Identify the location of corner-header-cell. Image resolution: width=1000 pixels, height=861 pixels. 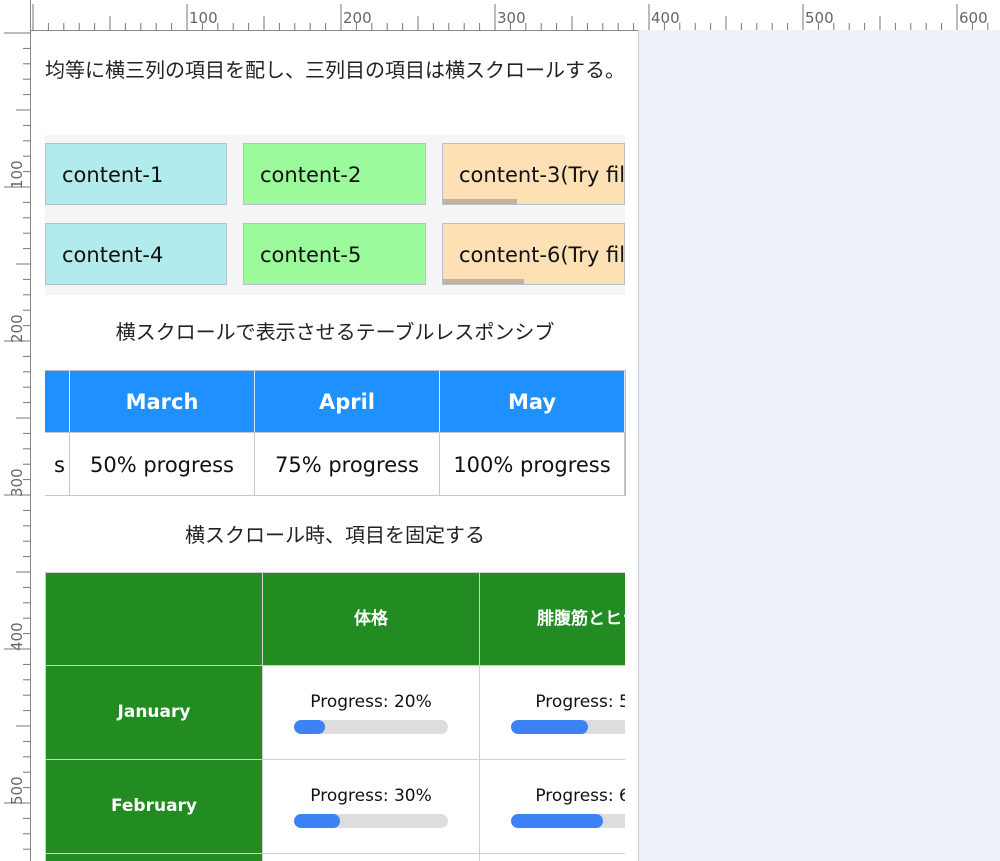
(154, 619).